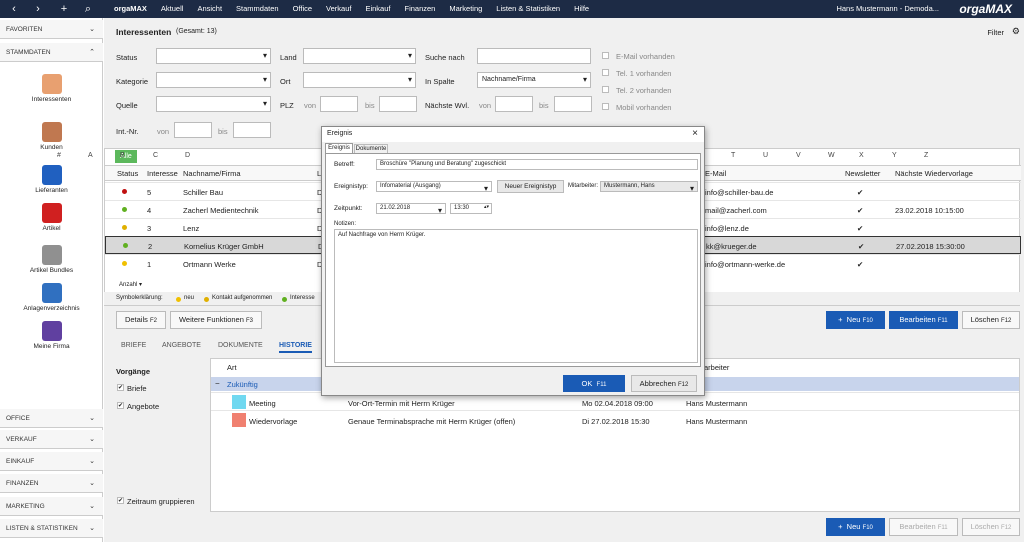 This screenshot has height=542, width=1024. What do you see at coordinates (798, 155) in the screenshot?
I see `letter-filter: V` at bounding box center [798, 155].